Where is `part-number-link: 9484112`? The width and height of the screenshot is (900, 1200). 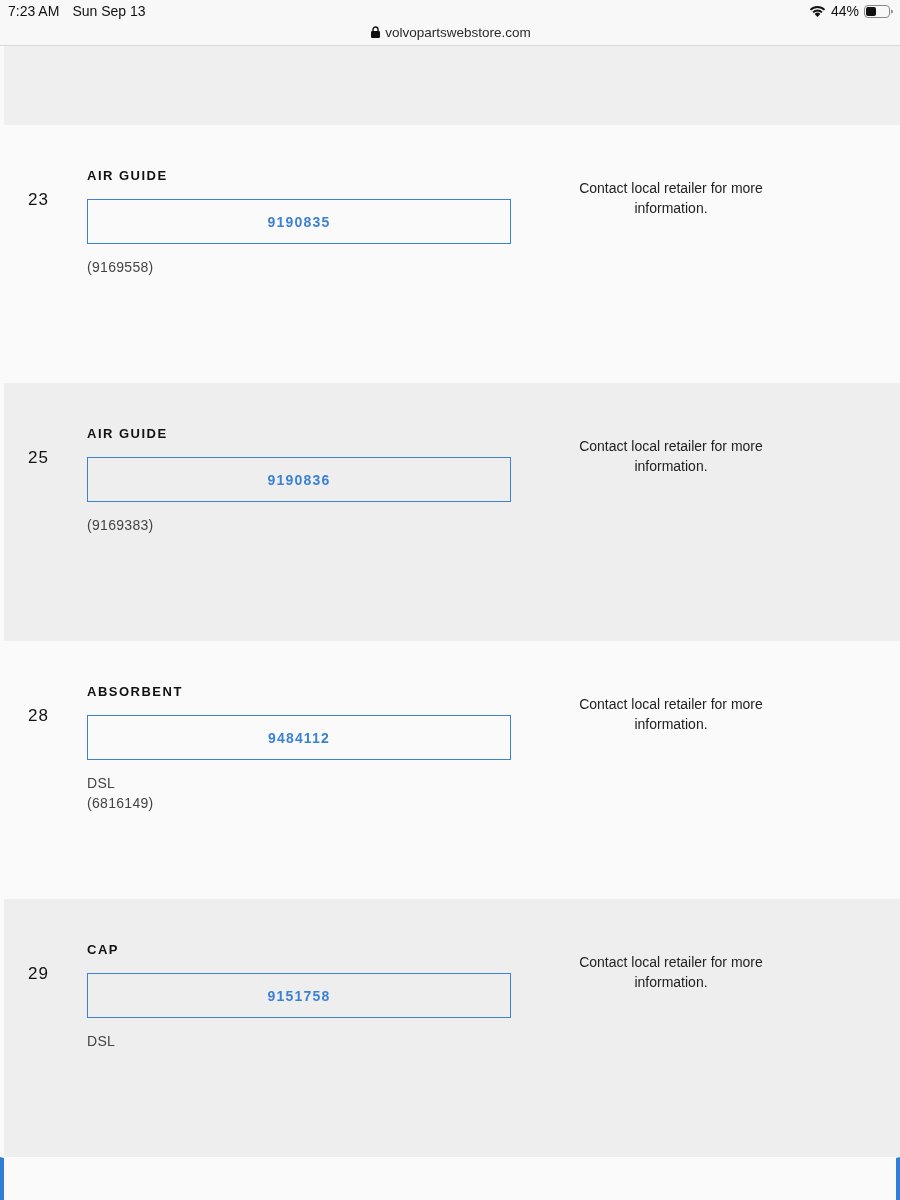
part-number-link: 9484112 is located at coordinates (299, 737).